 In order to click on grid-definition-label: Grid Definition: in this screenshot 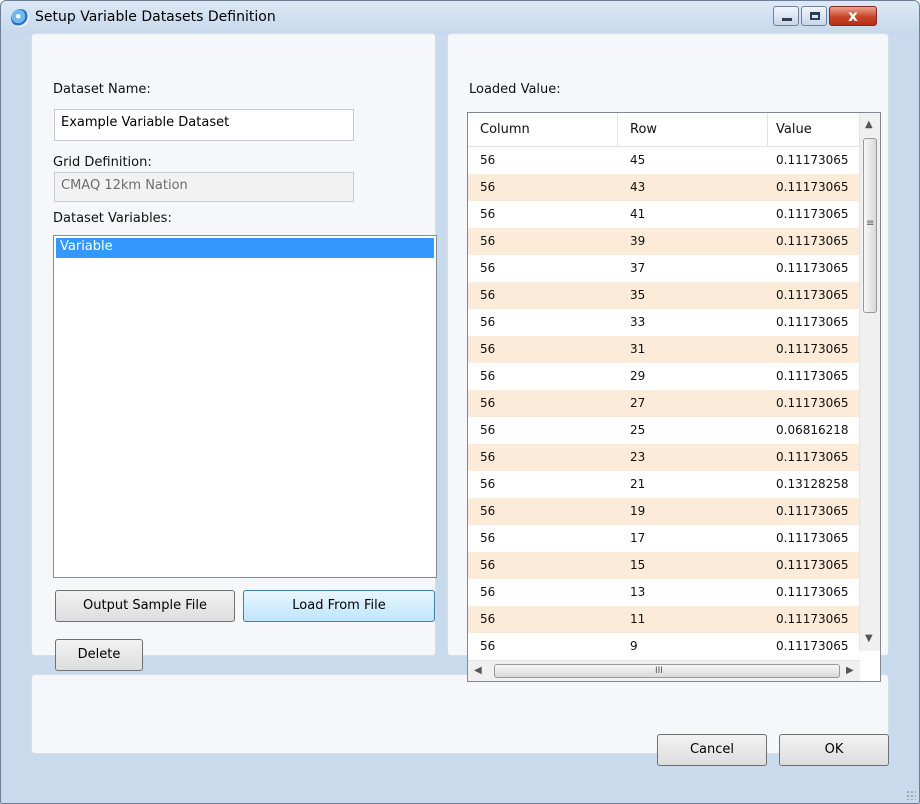, I will do `click(102, 162)`.